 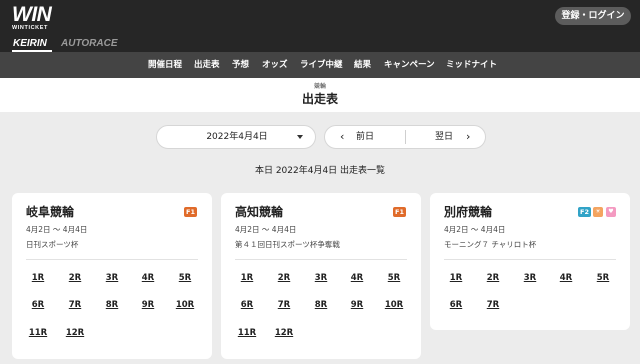 What do you see at coordinates (409, 65) in the screenshot?
I see `nav-item-campaign: キャンペーン` at bounding box center [409, 65].